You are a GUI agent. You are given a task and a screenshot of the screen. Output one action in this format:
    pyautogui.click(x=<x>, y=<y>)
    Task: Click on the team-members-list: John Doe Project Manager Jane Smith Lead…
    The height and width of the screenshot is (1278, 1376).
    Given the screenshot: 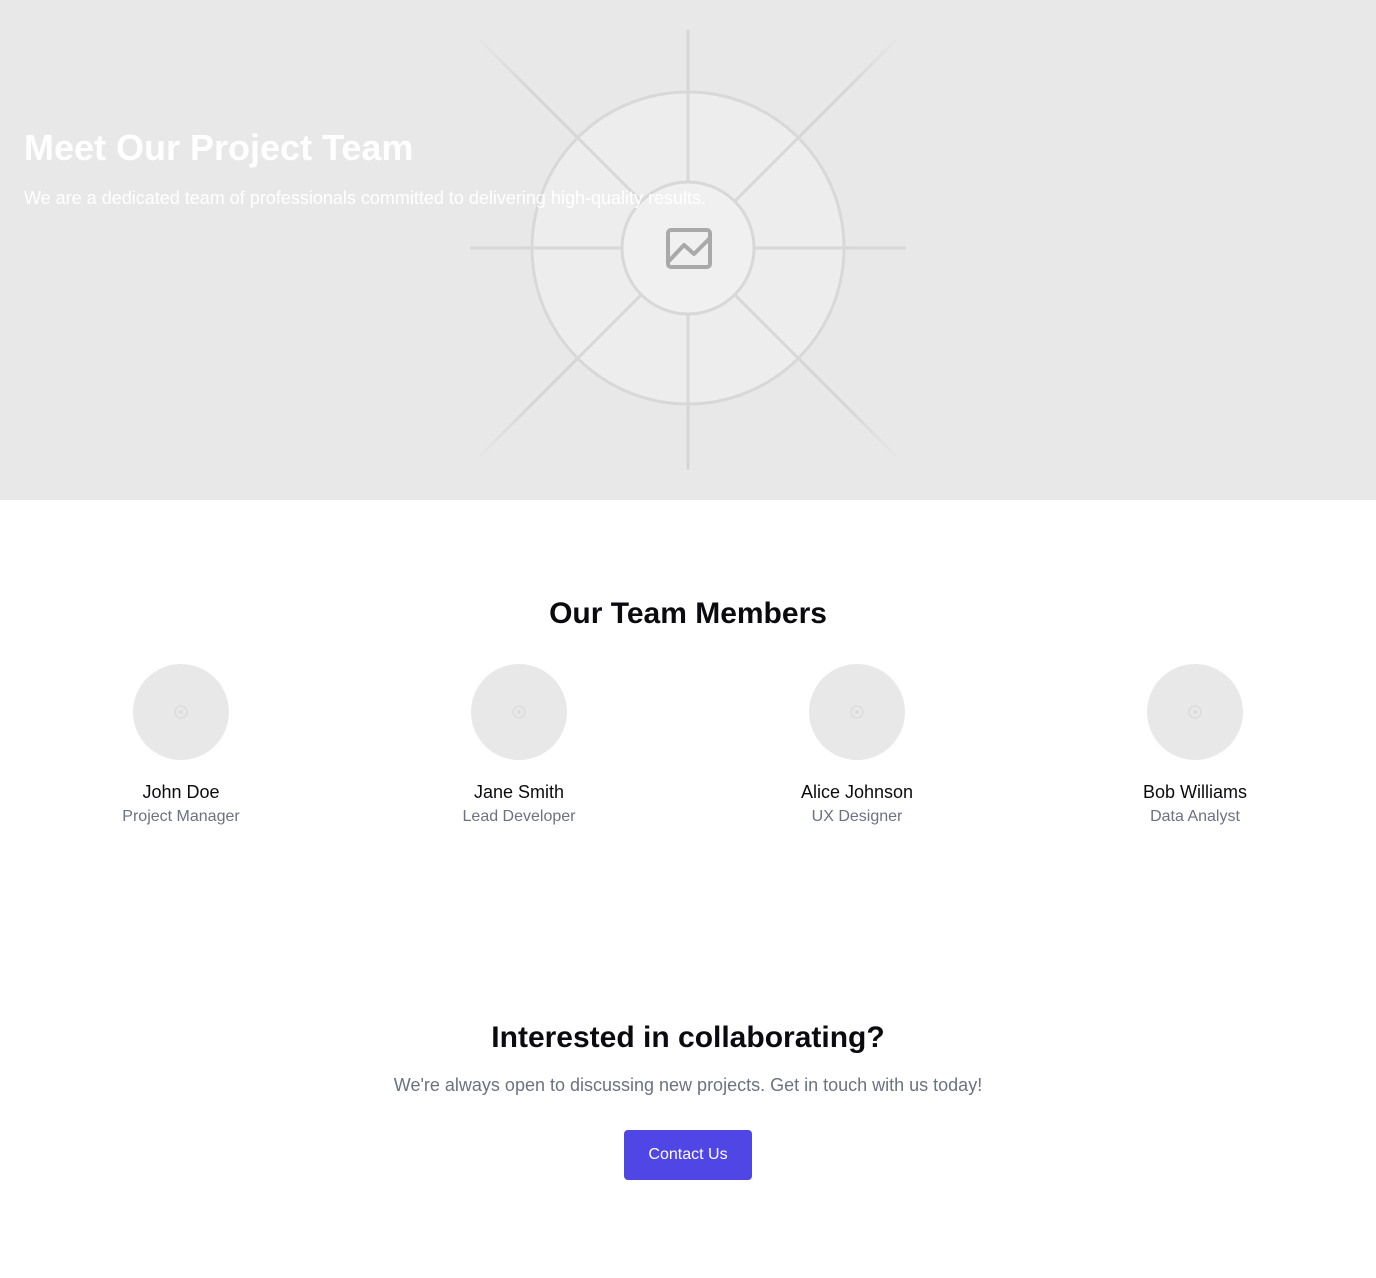 What is the action you would take?
    pyautogui.click(x=688, y=749)
    